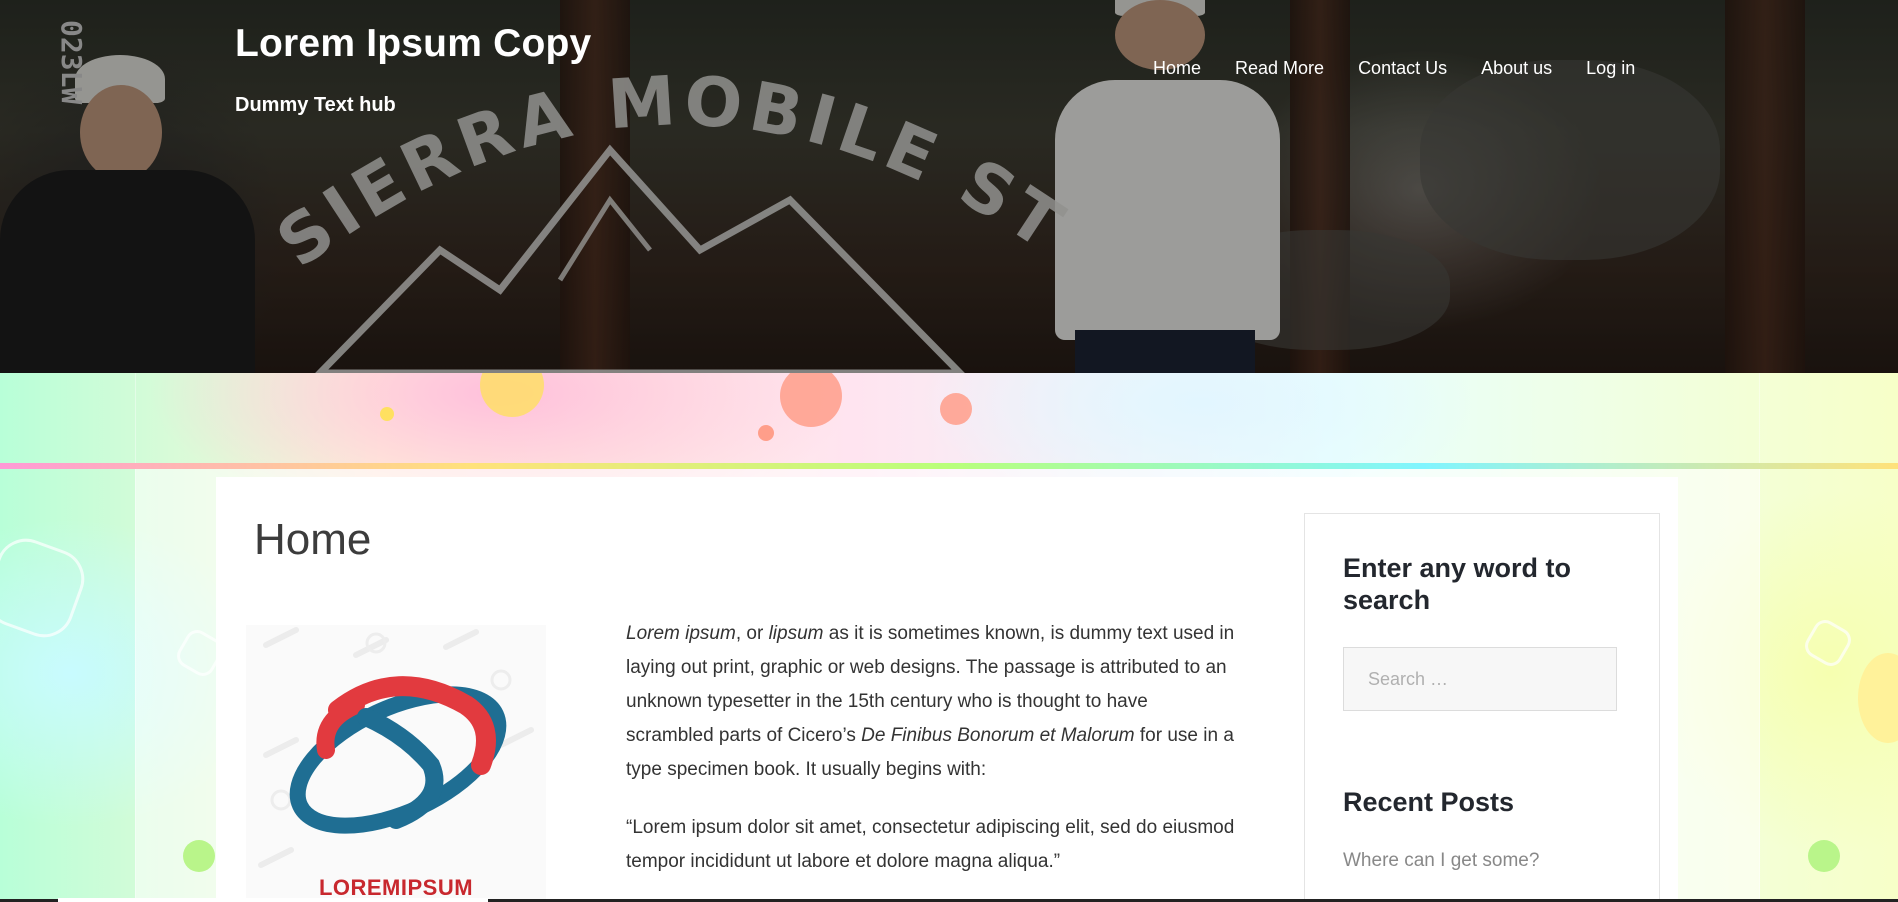 The image size is (1898, 902). What do you see at coordinates (1279, 68) in the screenshot?
I see `nav-item-read-more: Read More` at bounding box center [1279, 68].